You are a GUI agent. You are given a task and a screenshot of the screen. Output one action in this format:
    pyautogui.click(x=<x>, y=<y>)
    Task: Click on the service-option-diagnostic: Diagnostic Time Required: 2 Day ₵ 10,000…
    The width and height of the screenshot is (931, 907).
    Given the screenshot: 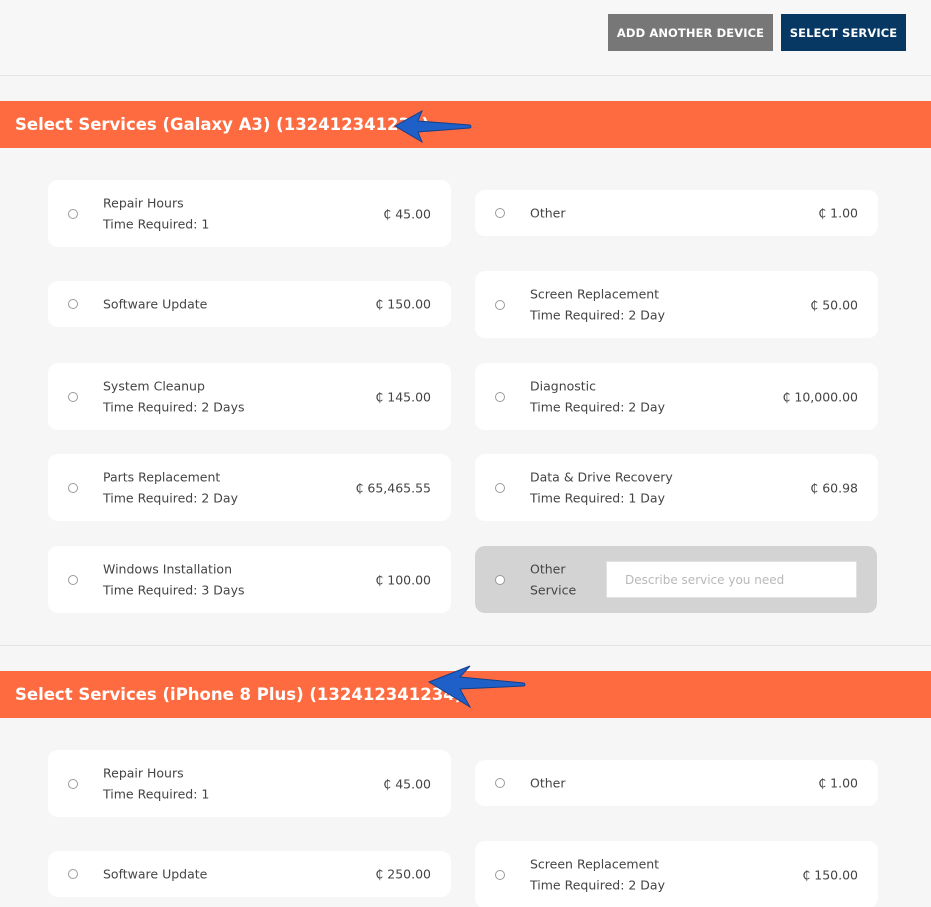 What is the action you would take?
    pyautogui.click(x=676, y=396)
    